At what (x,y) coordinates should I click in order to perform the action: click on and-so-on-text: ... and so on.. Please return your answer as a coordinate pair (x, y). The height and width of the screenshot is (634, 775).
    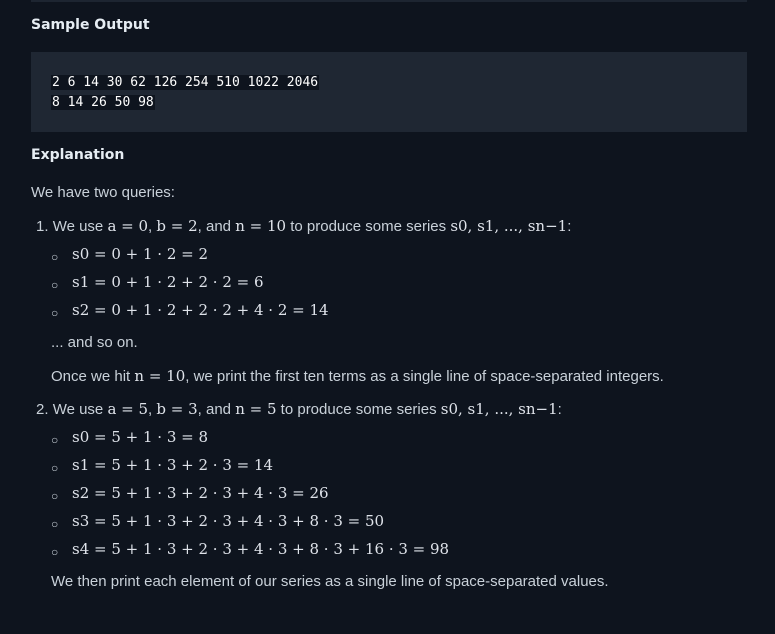
    Looking at the image, I should click on (94, 342).